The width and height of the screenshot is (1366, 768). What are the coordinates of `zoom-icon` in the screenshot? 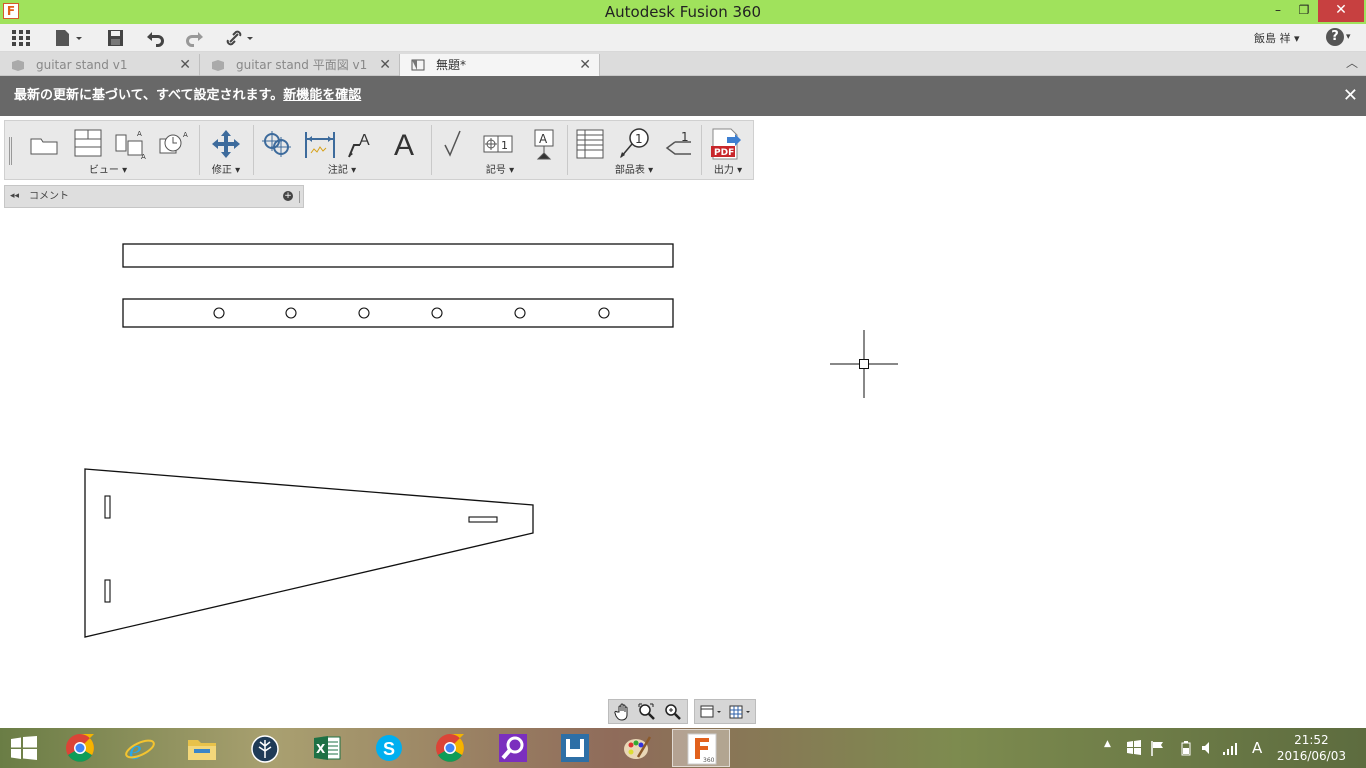 It's located at (673, 712).